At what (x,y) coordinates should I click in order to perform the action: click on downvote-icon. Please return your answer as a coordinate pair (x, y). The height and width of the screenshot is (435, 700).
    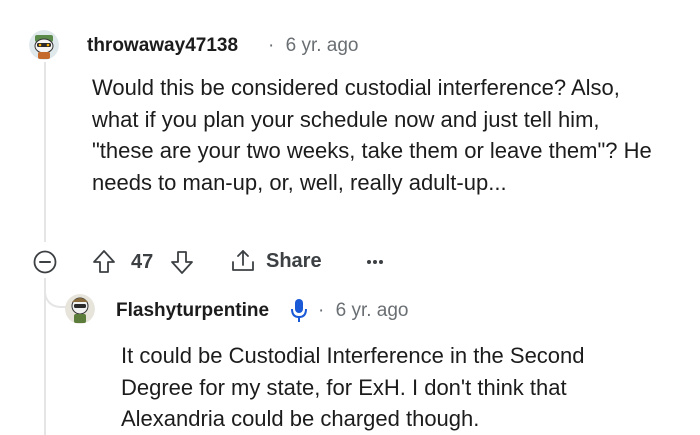
    Looking at the image, I should click on (182, 262).